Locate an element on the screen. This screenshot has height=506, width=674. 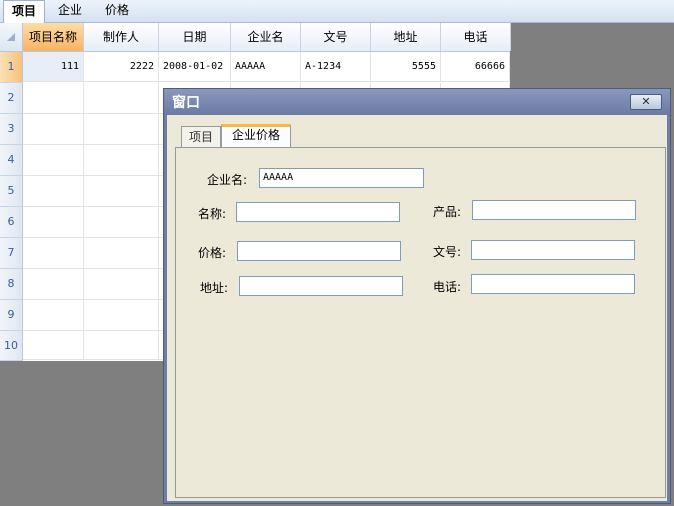
row-header: 2 is located at coordinates (11, 98).